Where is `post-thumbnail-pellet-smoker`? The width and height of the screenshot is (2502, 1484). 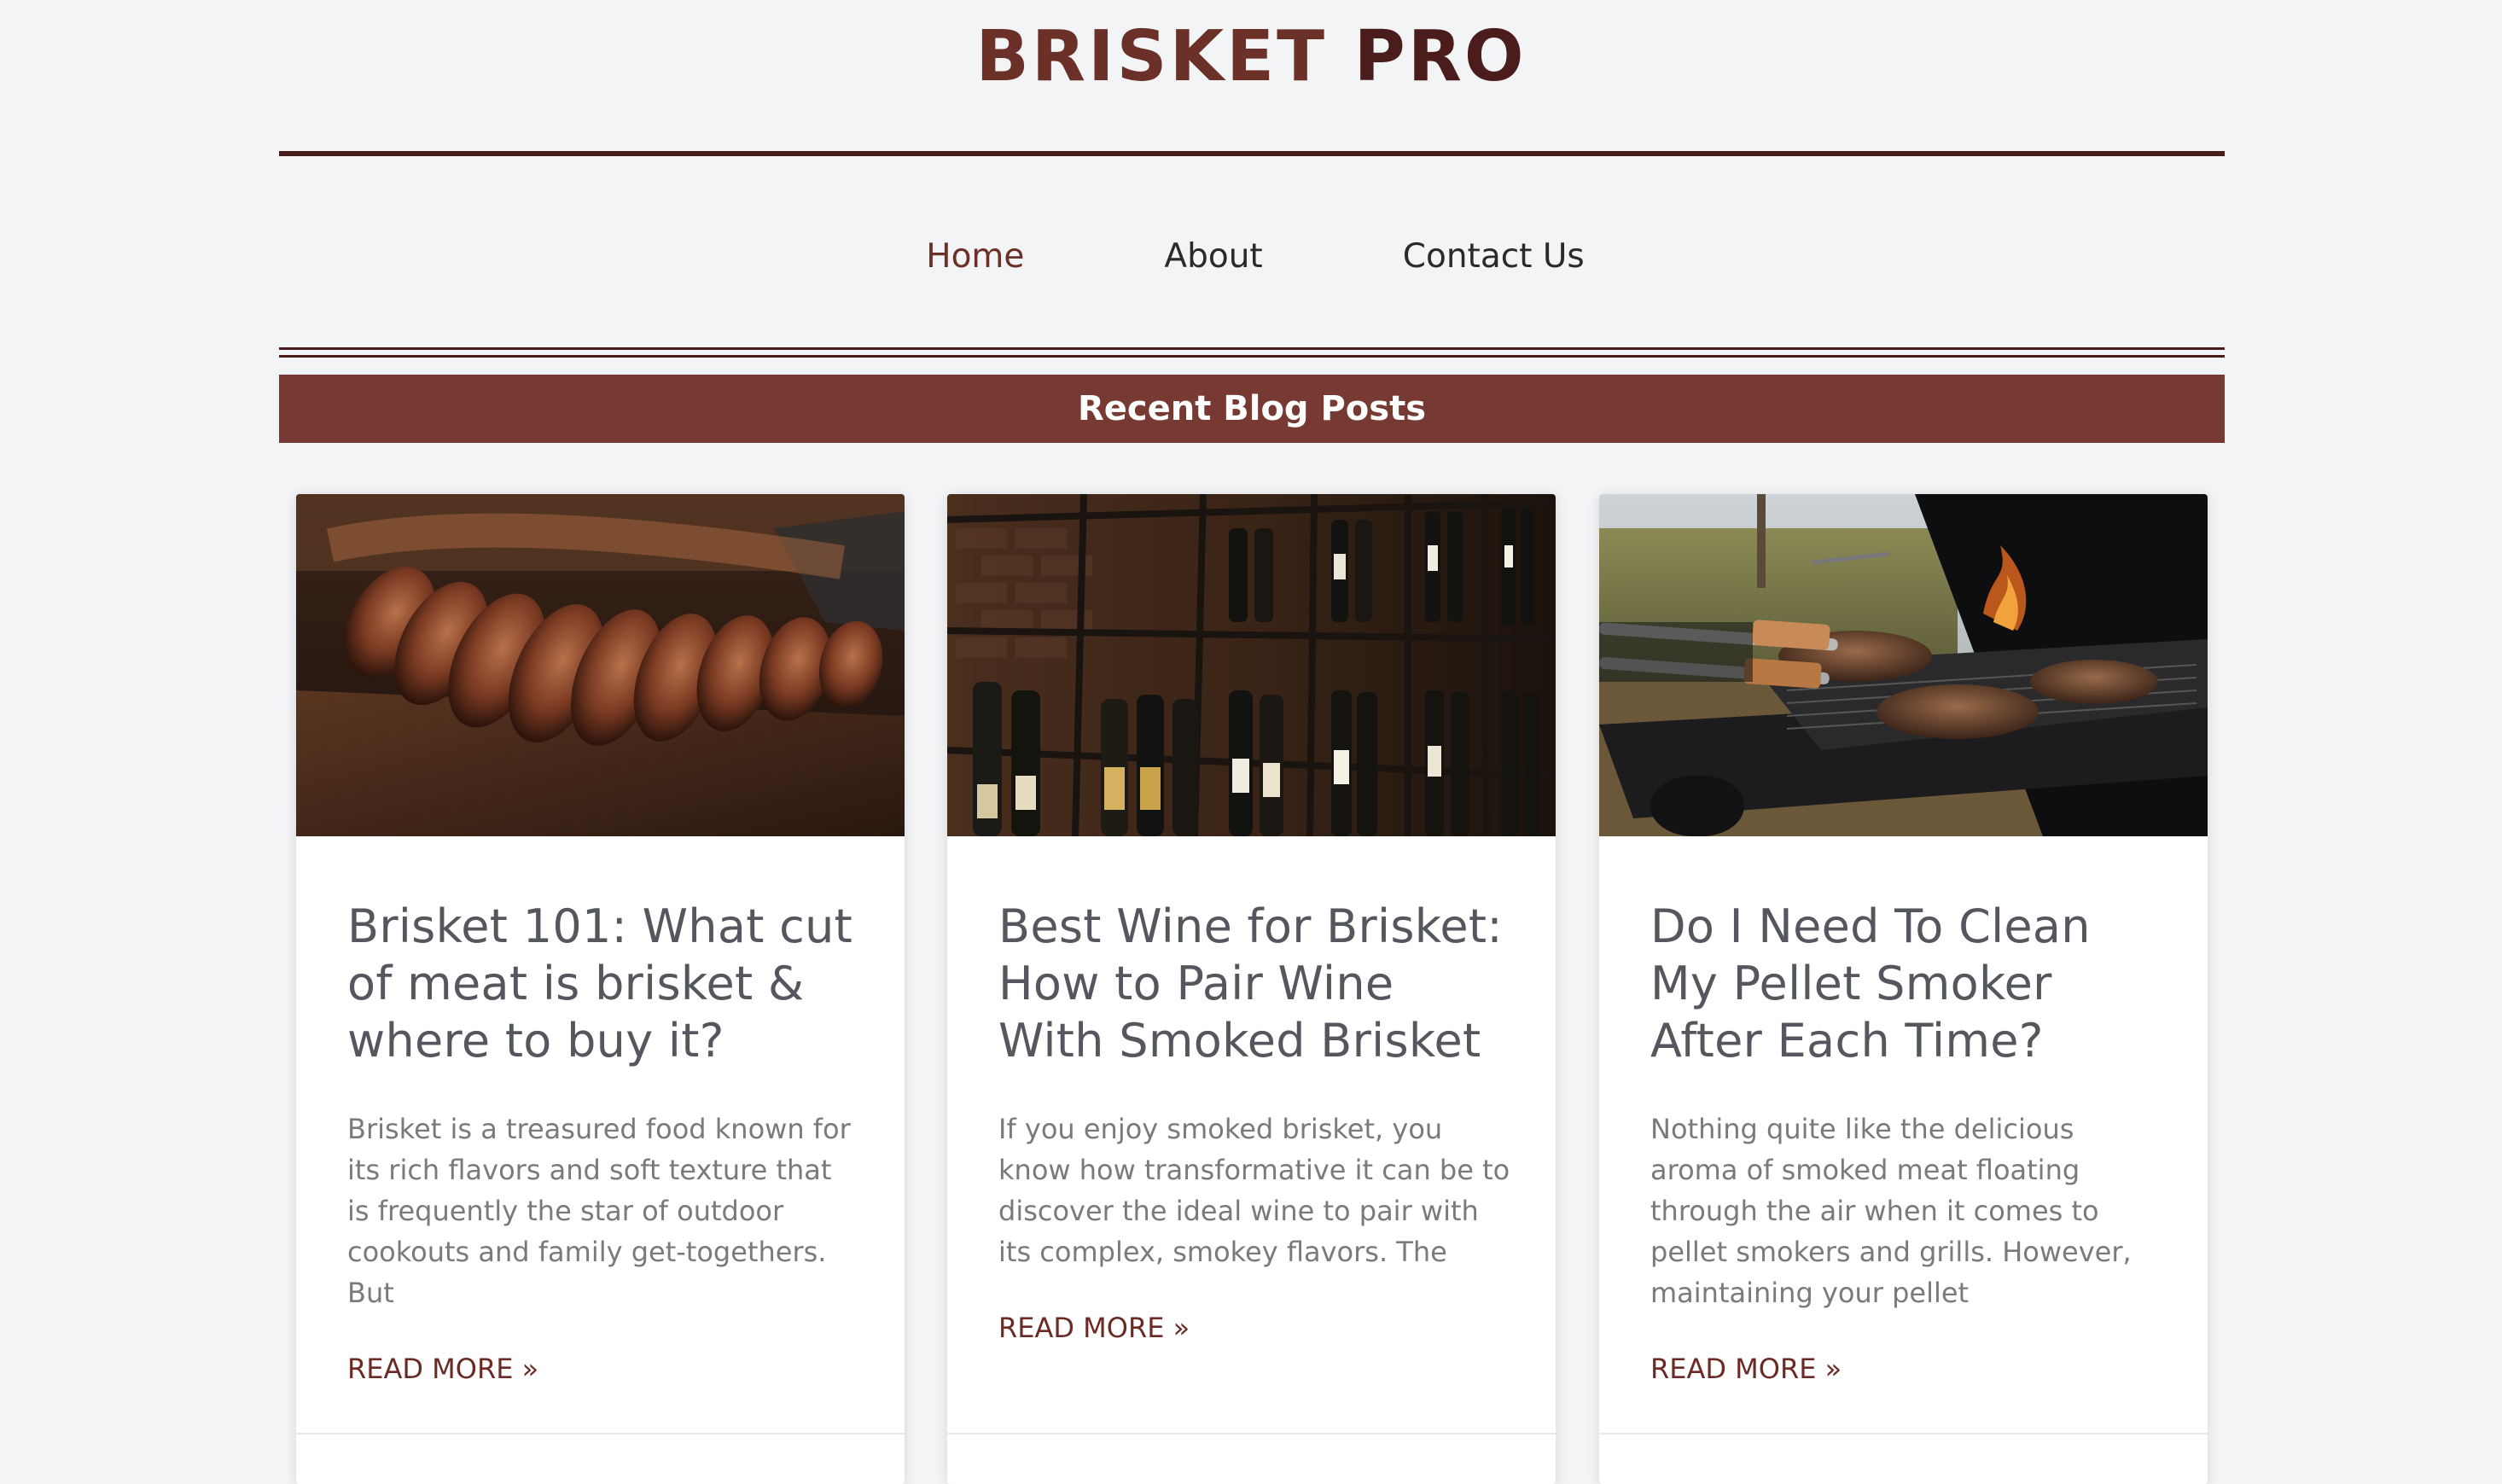
post-thumbnail-pellet-smoker is located at coordinates (1903, 665).